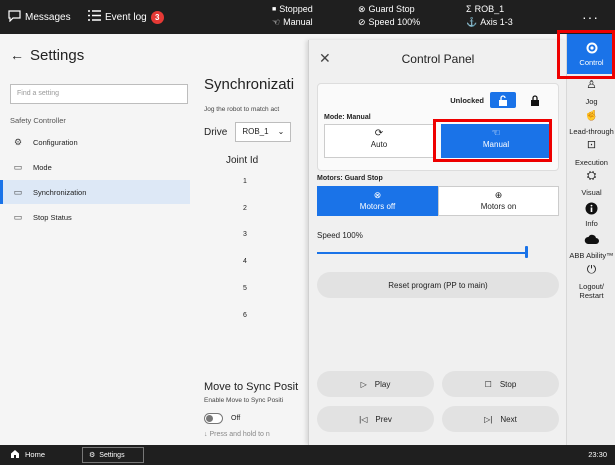 The width and height of the screenshot is (615, 465). What do you see at coordinates (489, 16) in the screenshot?
I see `status-robot: Σ ROB_1 ⚓ Axis 1-3` at bounding box center [489, 16].